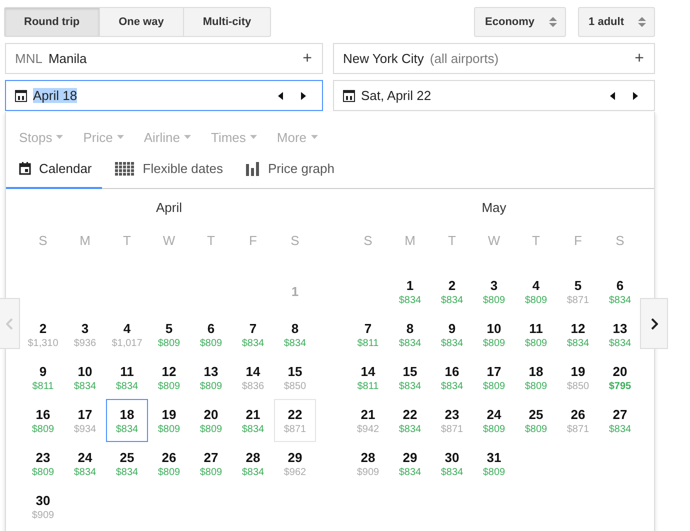 The height and width of the screenshot is (531, 690). I want to click on calendar-day: 22 $871, so click(295, 420).